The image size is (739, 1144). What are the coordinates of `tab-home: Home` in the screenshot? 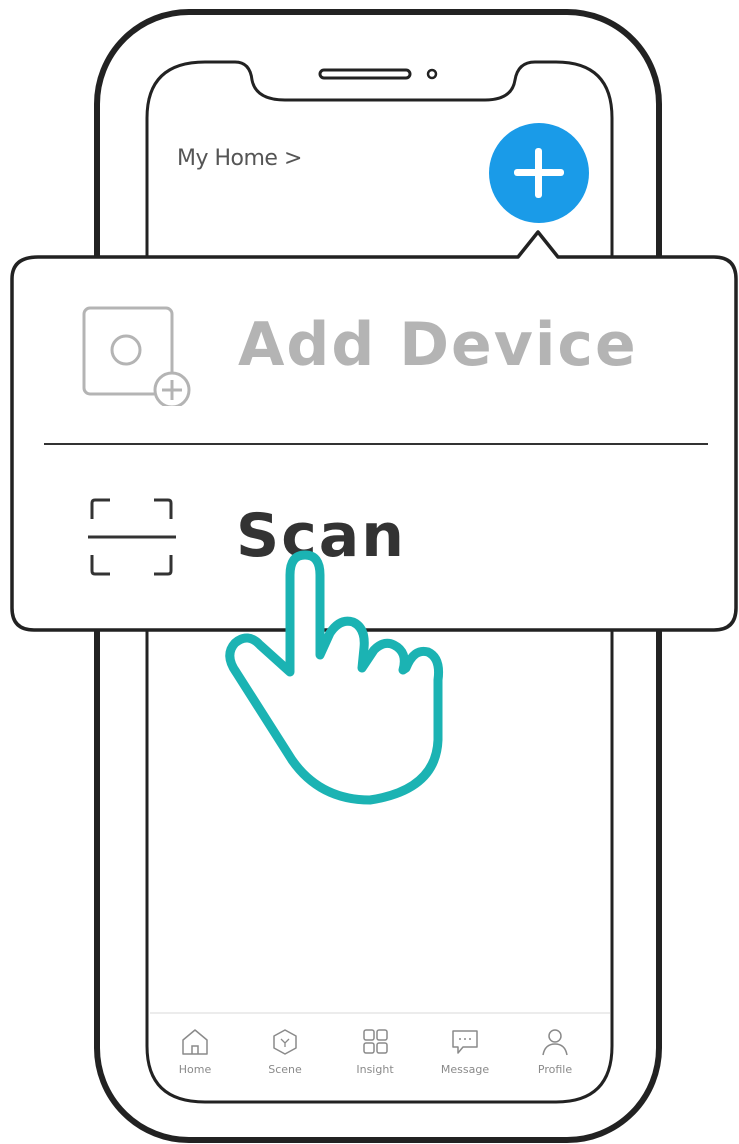 It's located at (195, 1048).